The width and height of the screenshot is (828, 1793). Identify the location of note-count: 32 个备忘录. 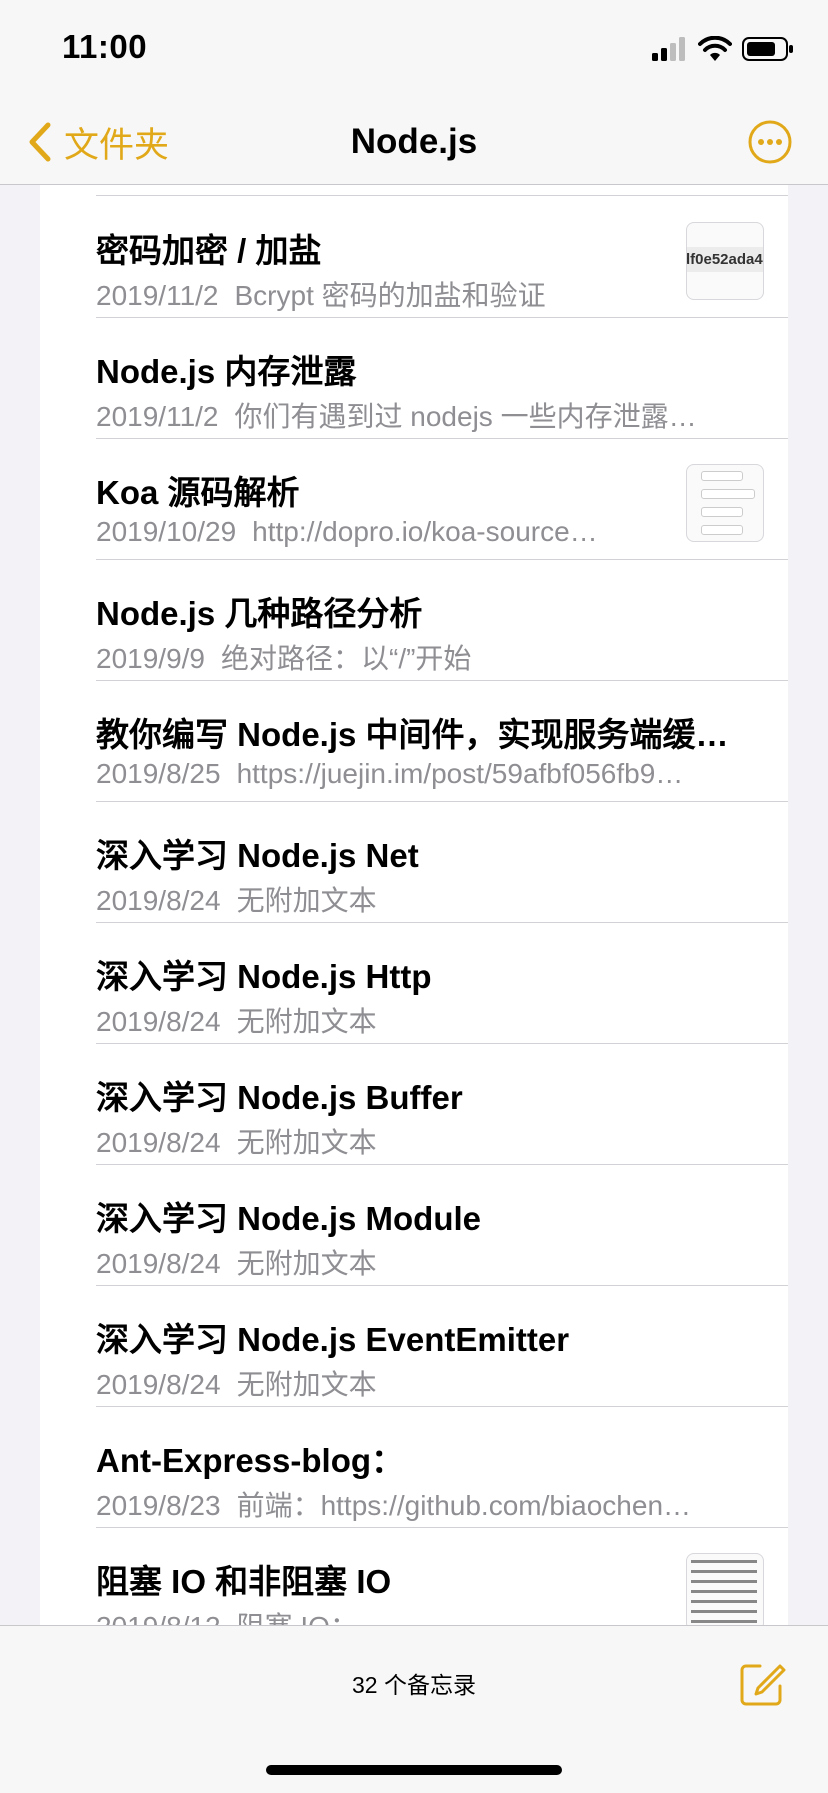
(414, 1685).